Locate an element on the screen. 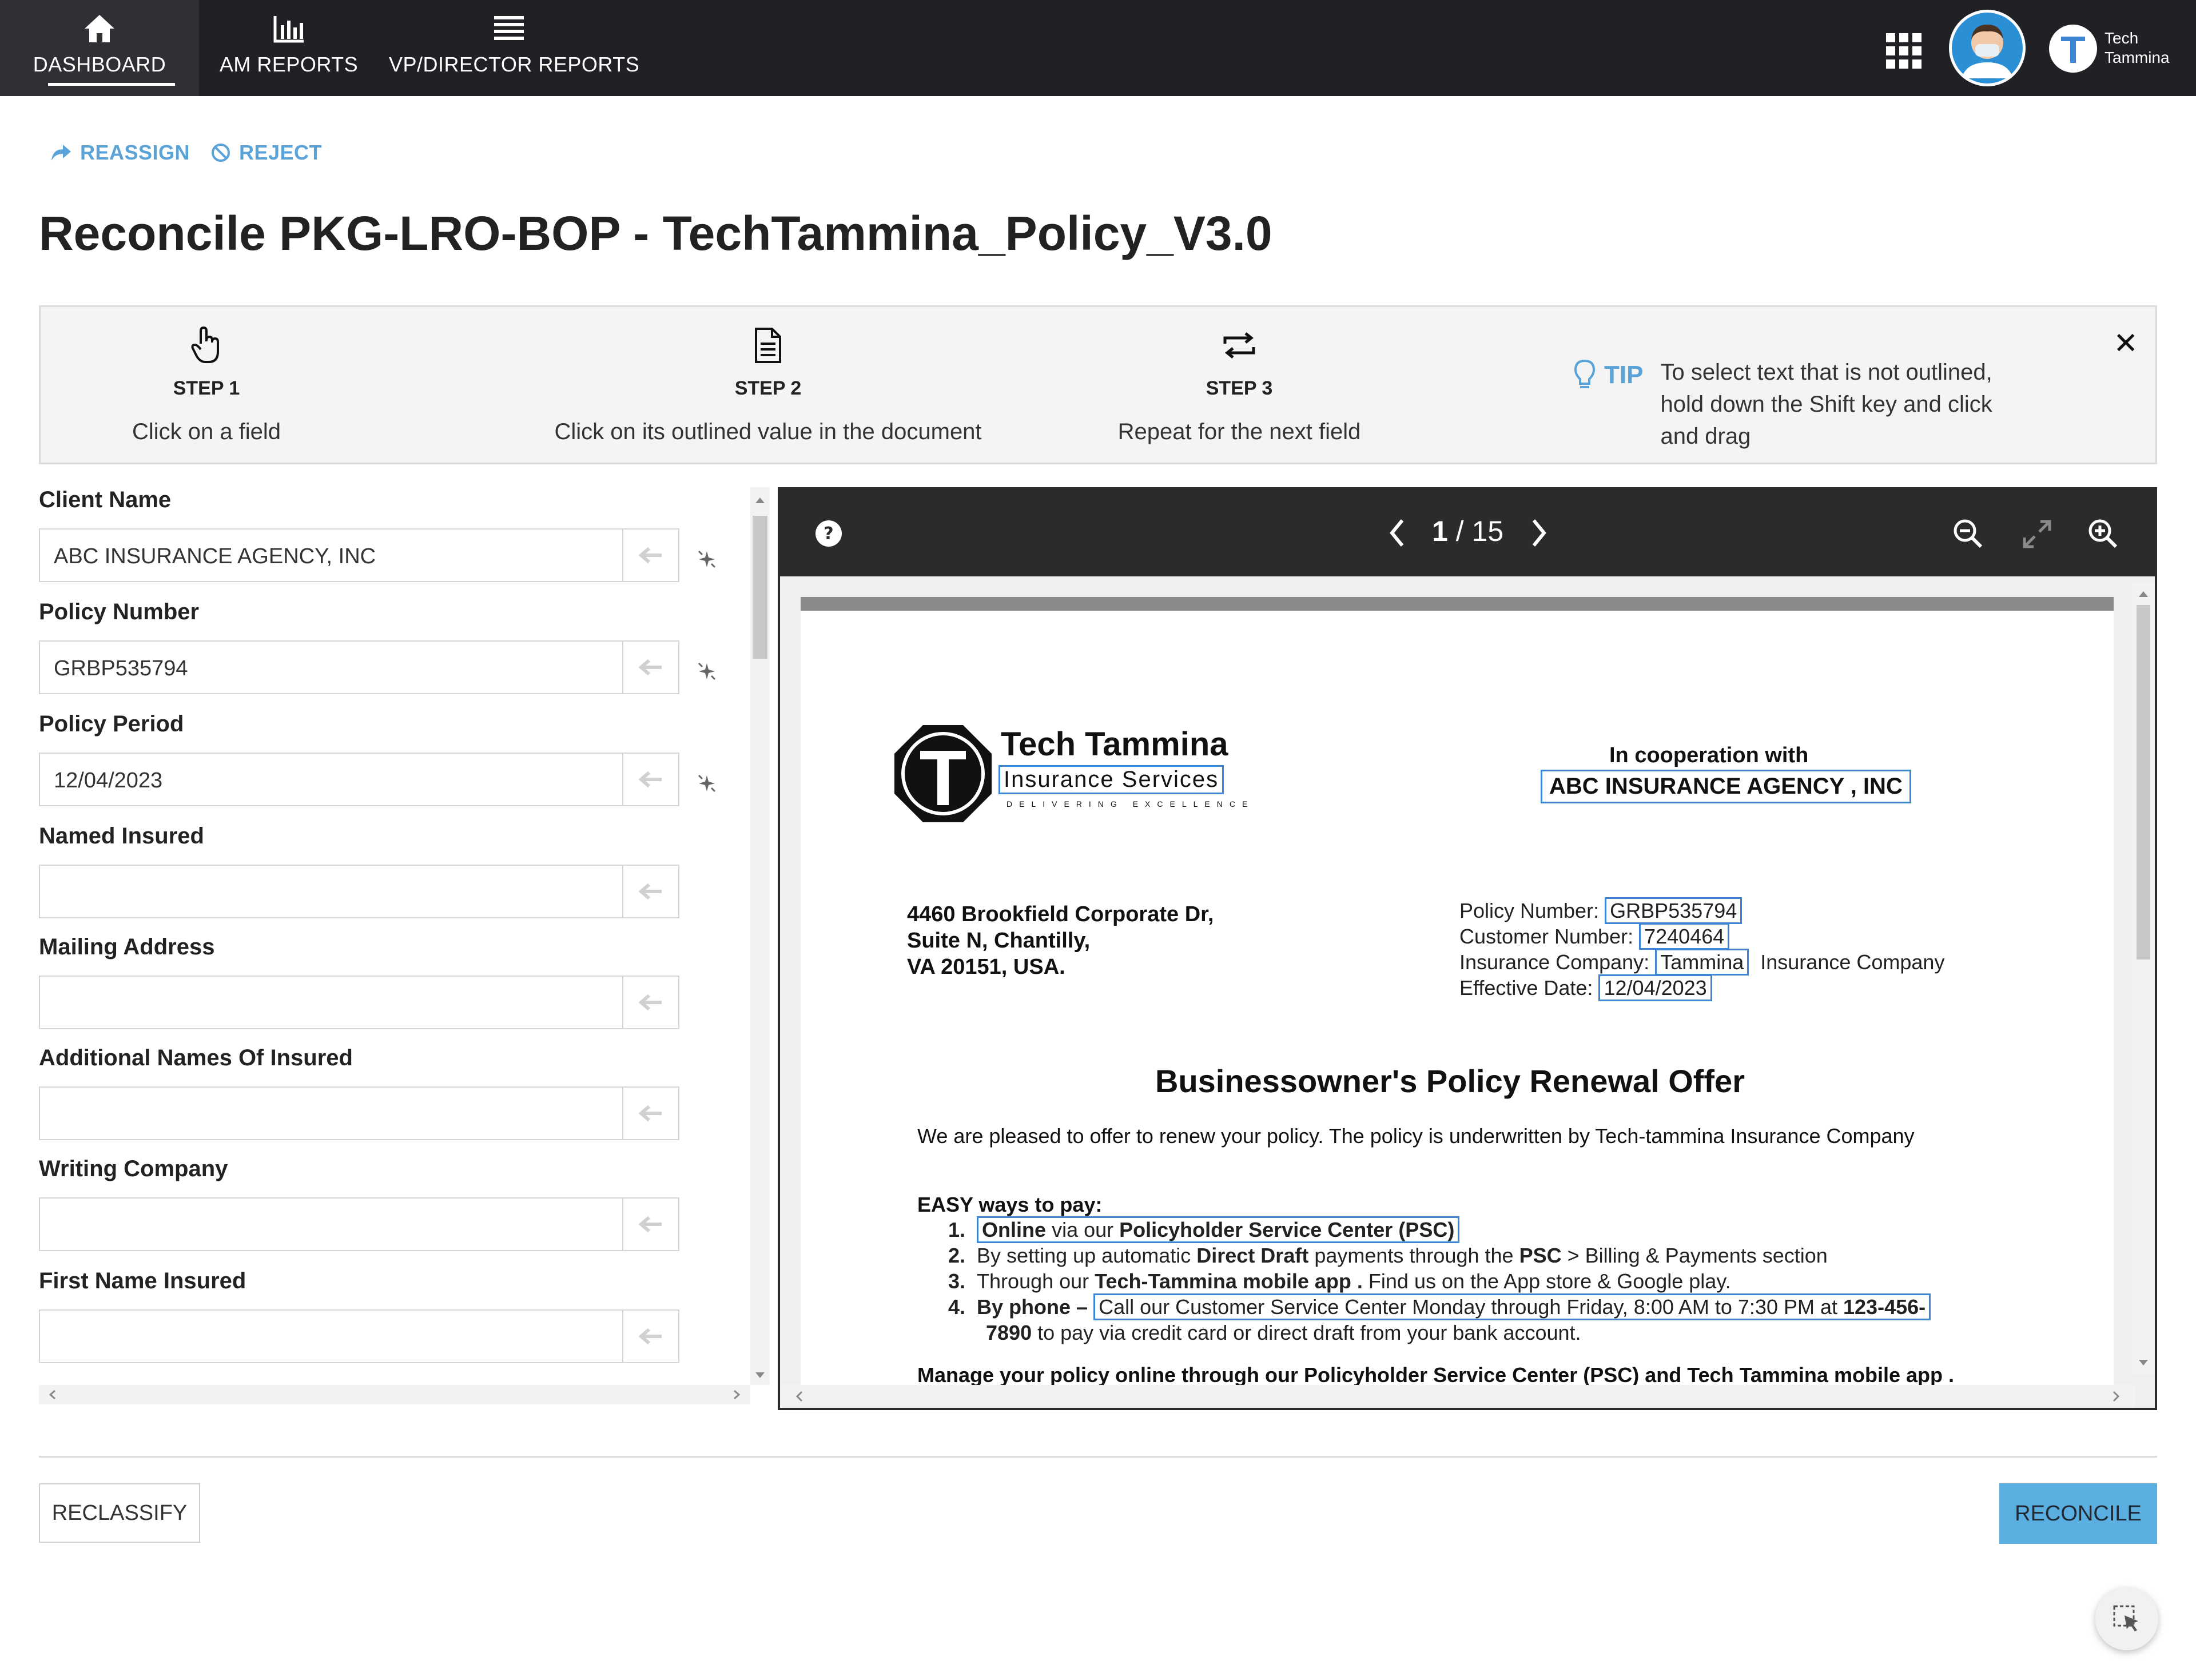 This screenshot has width=2196, height=1680. first-name-insured-input is located at coordinates (359, 1336).